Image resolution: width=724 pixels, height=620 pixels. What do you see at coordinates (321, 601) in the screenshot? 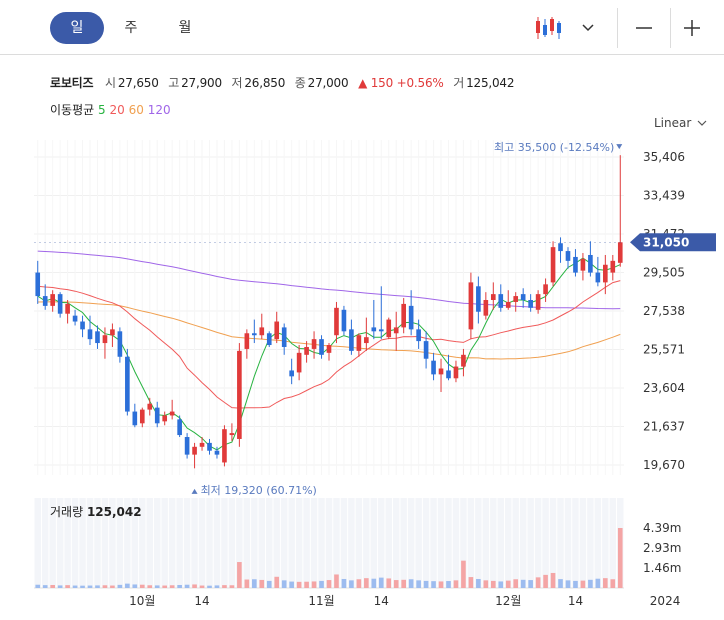
I see `time-tick-label: 11월` at bounding box center [321, 601].